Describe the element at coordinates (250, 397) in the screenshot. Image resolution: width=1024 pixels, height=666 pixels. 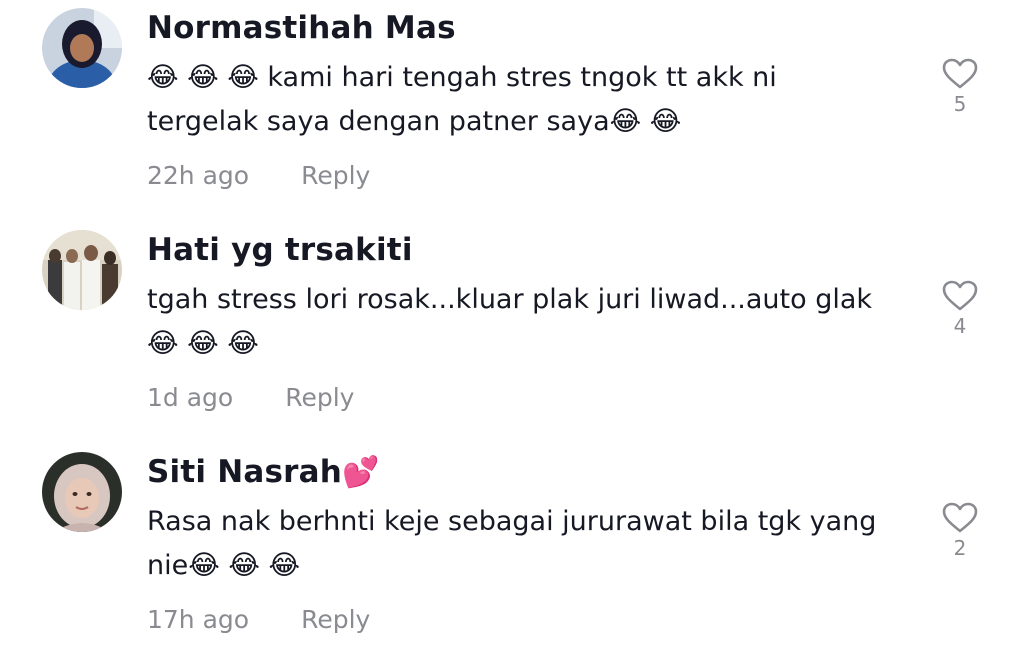
I see `comment-meta: 1d ago Reply` at that location.